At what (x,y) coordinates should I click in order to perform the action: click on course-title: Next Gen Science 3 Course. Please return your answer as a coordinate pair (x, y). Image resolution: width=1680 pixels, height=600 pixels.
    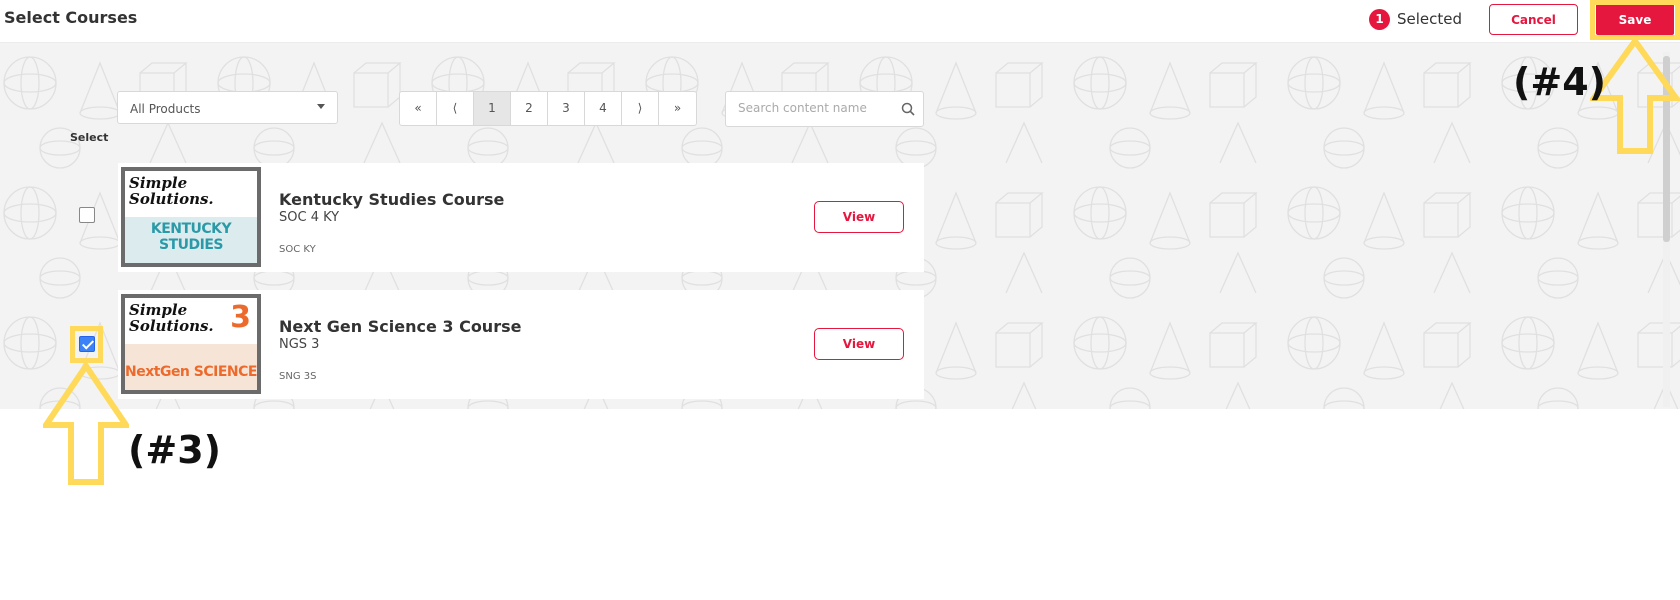
    Looking at the image, I should click on (400, 326).